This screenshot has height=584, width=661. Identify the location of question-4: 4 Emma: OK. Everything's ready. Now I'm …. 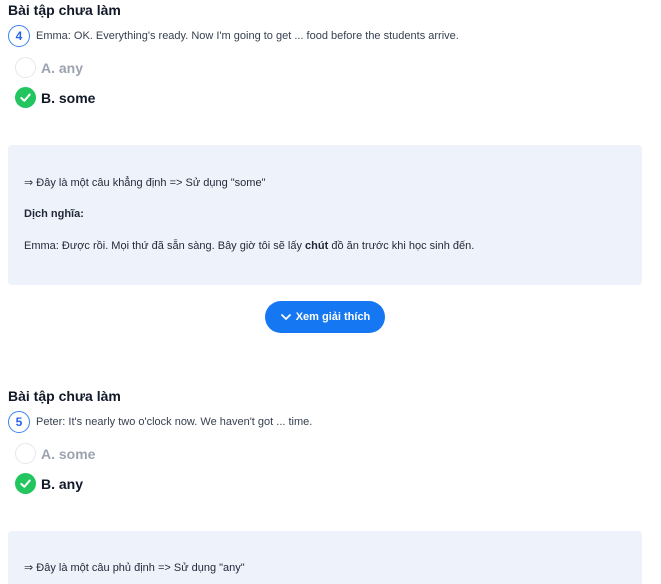
(233, 36).